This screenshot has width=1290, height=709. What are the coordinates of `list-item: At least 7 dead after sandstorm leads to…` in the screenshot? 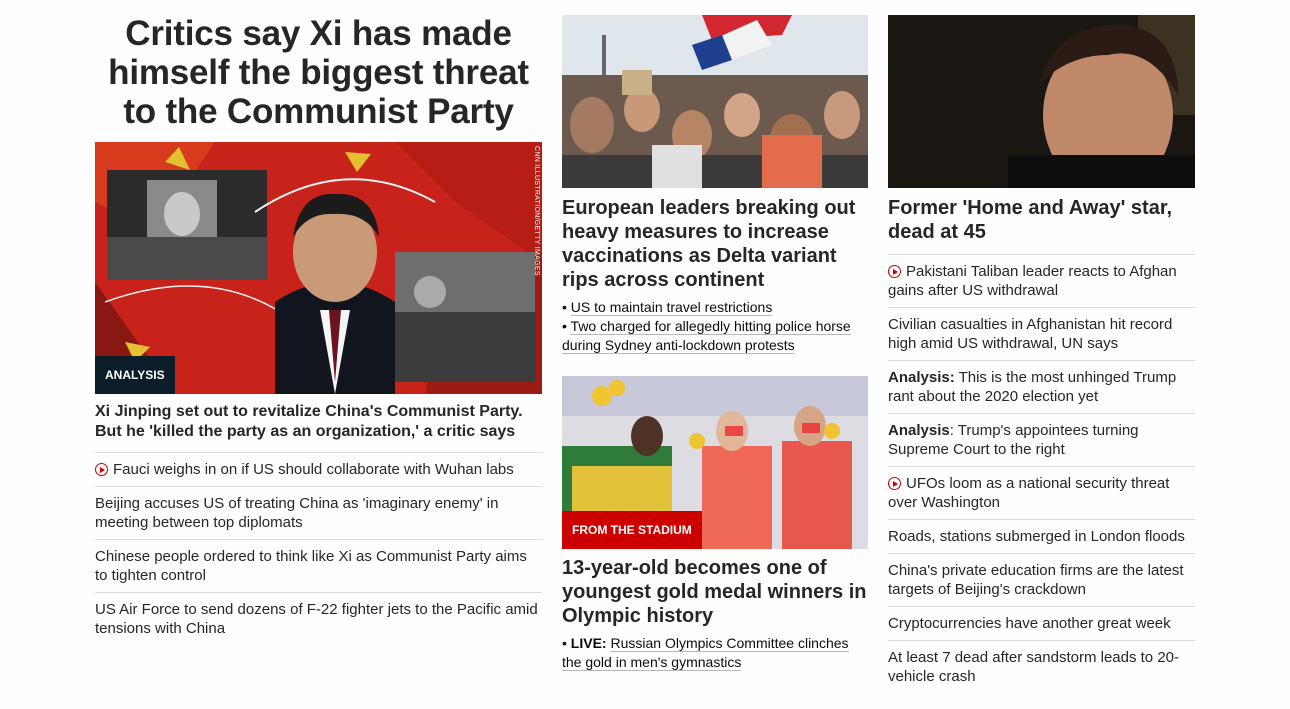 It's located at (1041, 666).